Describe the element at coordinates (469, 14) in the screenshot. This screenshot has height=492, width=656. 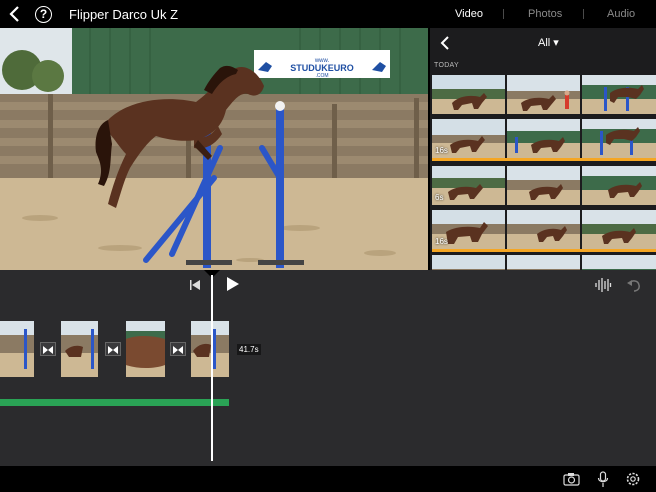
I see `tab-video: Video` at that location.